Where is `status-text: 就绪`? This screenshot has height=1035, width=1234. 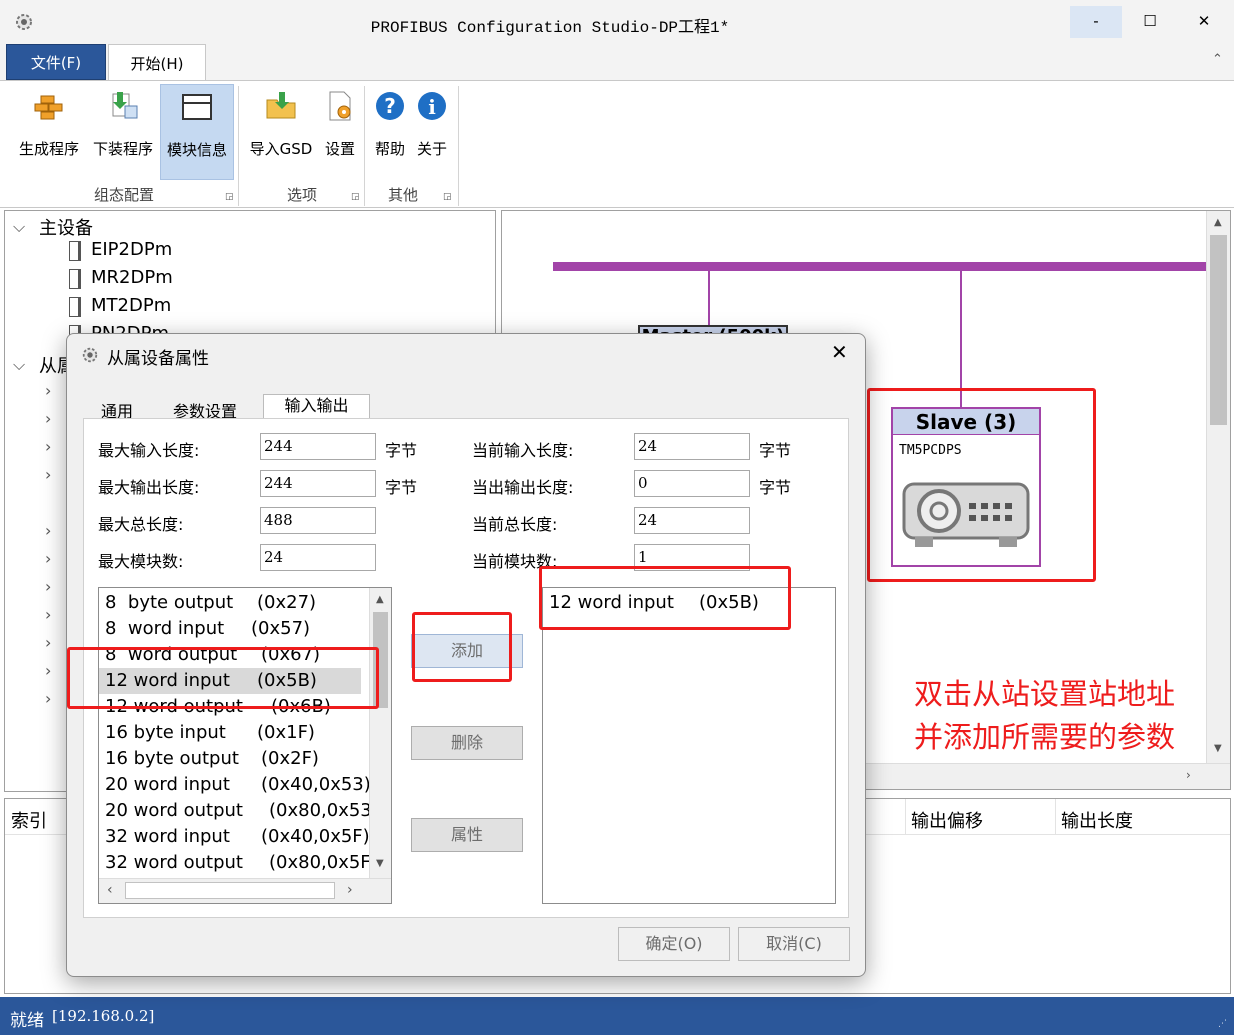 status-text: 就绪 is located at coordinates (27, 1021).